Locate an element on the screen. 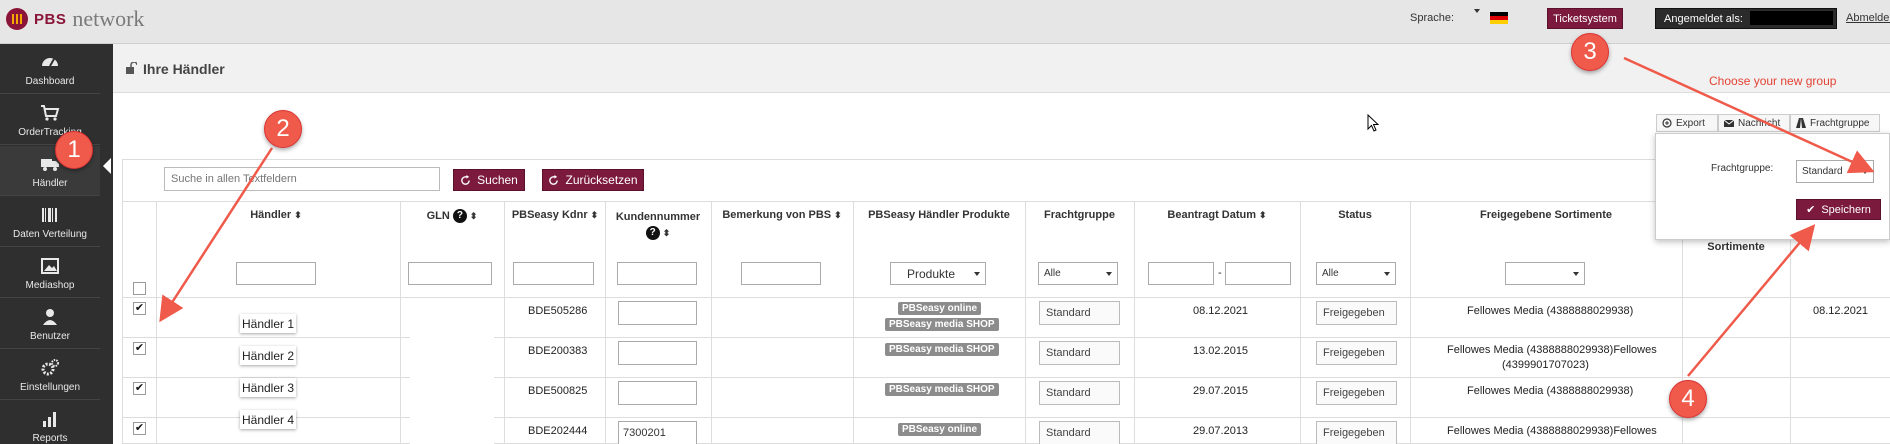 This screenshot has height=444, width=1890. column-header-sortimente-extra: Sortimente is located at coordinates (1736, 247).